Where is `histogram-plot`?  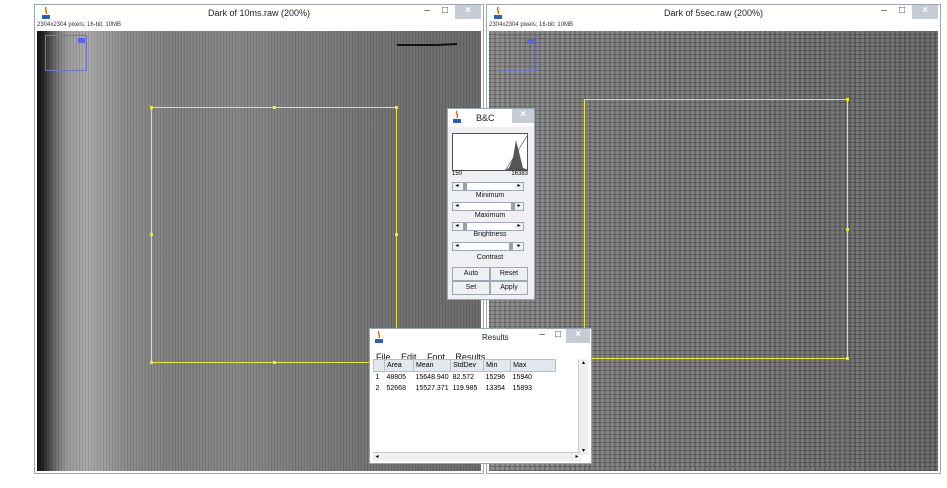
histogram-plot is located at coordinates (490, 152).